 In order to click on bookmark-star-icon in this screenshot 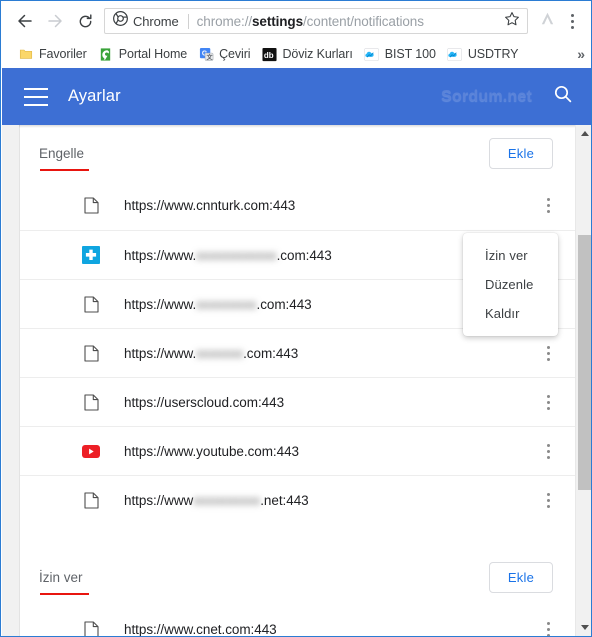, I will do `click(512, 21)`.